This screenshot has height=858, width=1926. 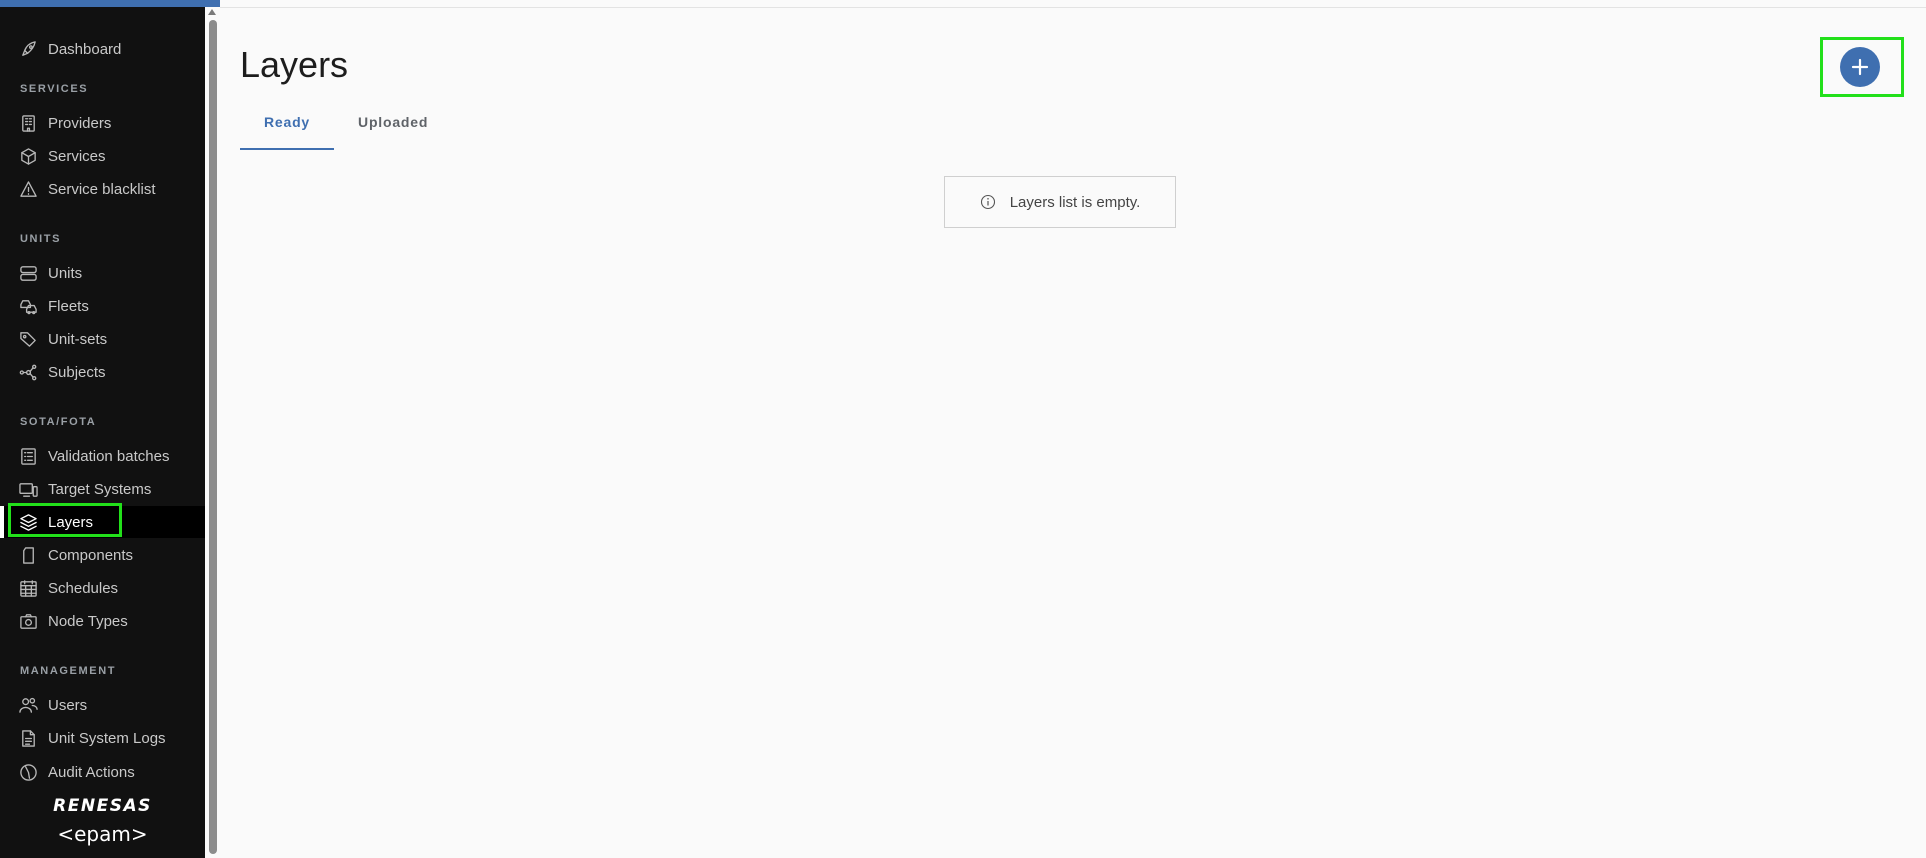 What do you see at coordinates (68, 306) in the screenshot?
I see `sidebar-item-label: Fleets` at bounding box center [68, 306].